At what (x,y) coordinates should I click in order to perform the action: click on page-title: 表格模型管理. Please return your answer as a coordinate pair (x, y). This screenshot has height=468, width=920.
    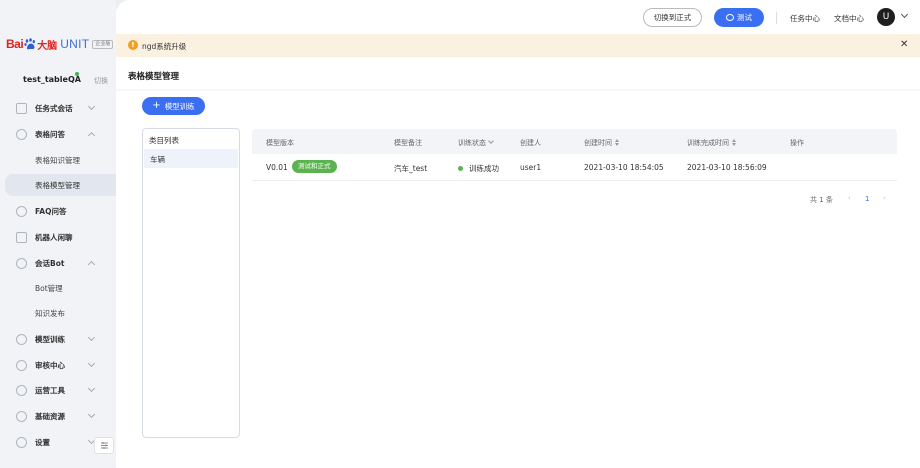
    Looking at the image, I should click on (154, 77).